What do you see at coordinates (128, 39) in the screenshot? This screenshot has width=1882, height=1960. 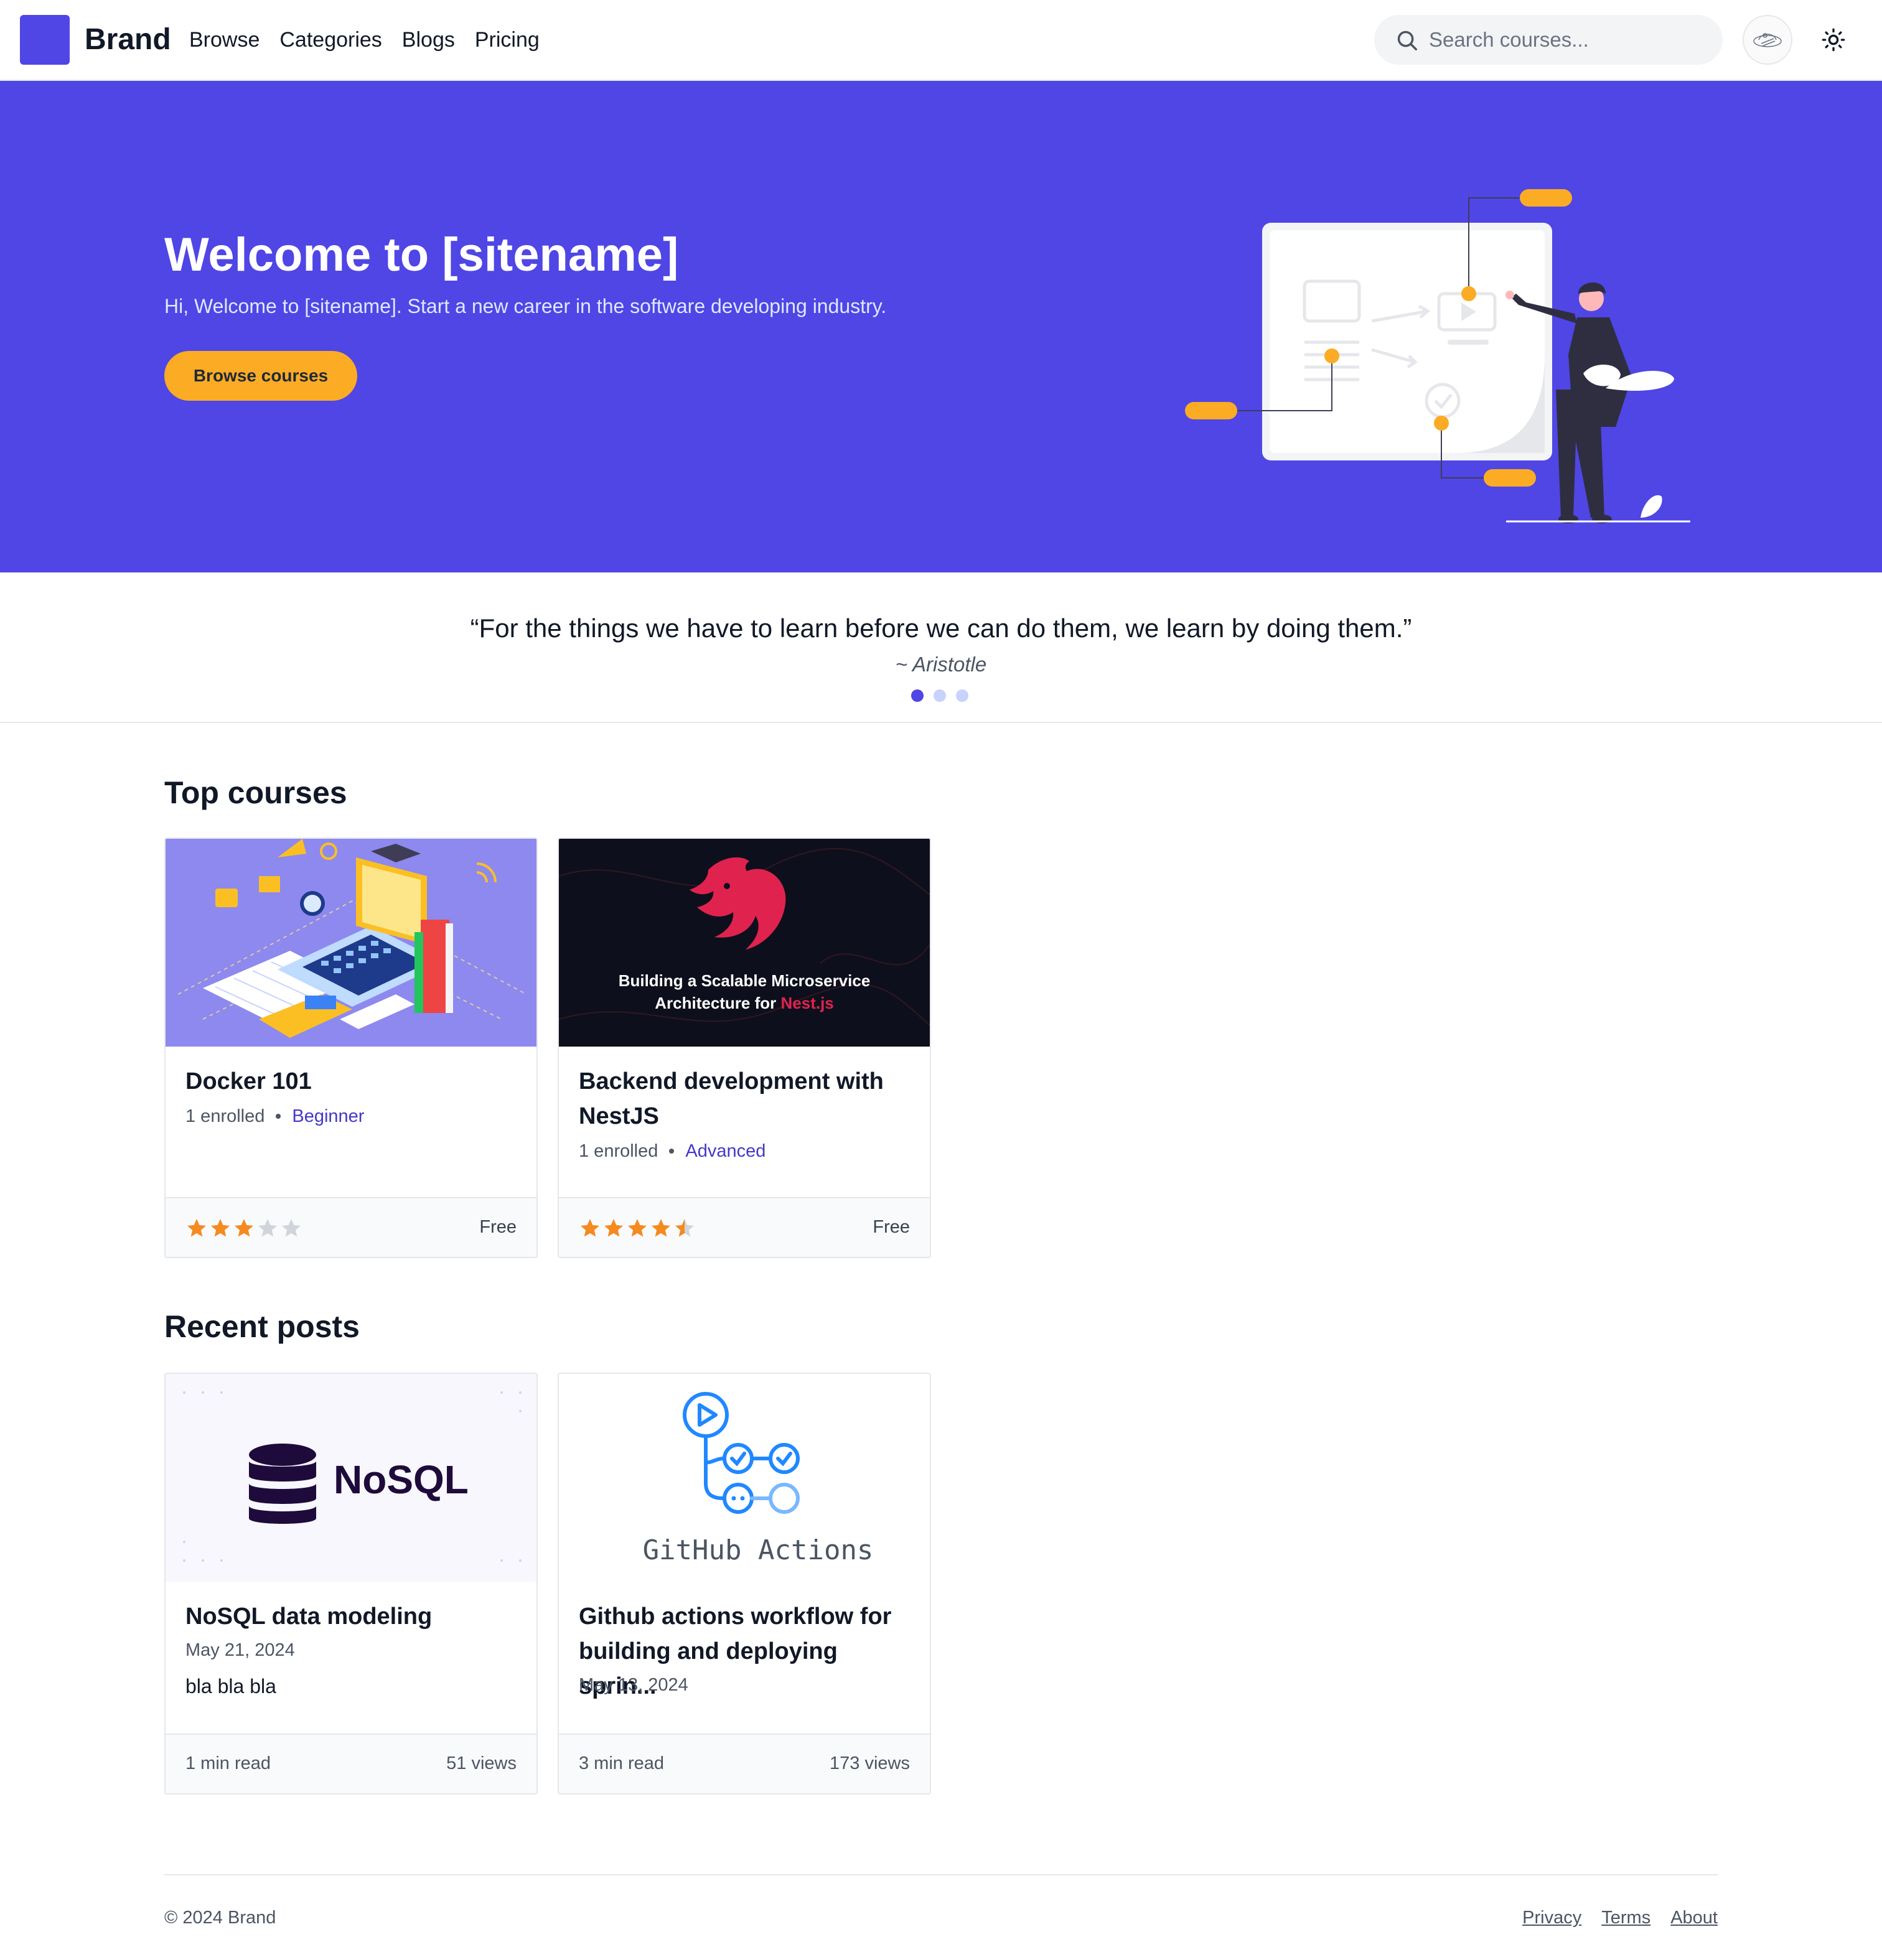 I see `brand-name: Brand` at bounding box center [128, 39].